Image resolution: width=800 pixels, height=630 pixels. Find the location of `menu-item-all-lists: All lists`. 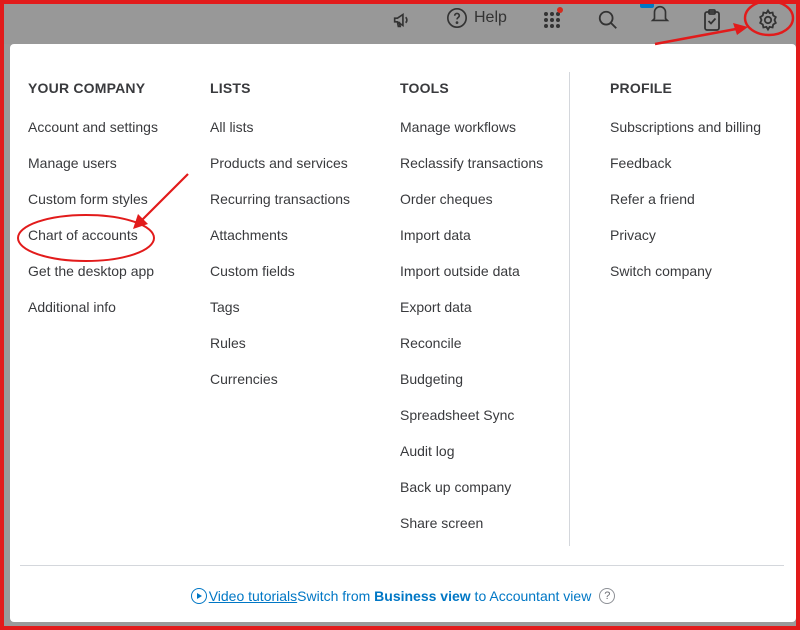

menu-item-all-lists: All lists is located at coordinates (280, 135).